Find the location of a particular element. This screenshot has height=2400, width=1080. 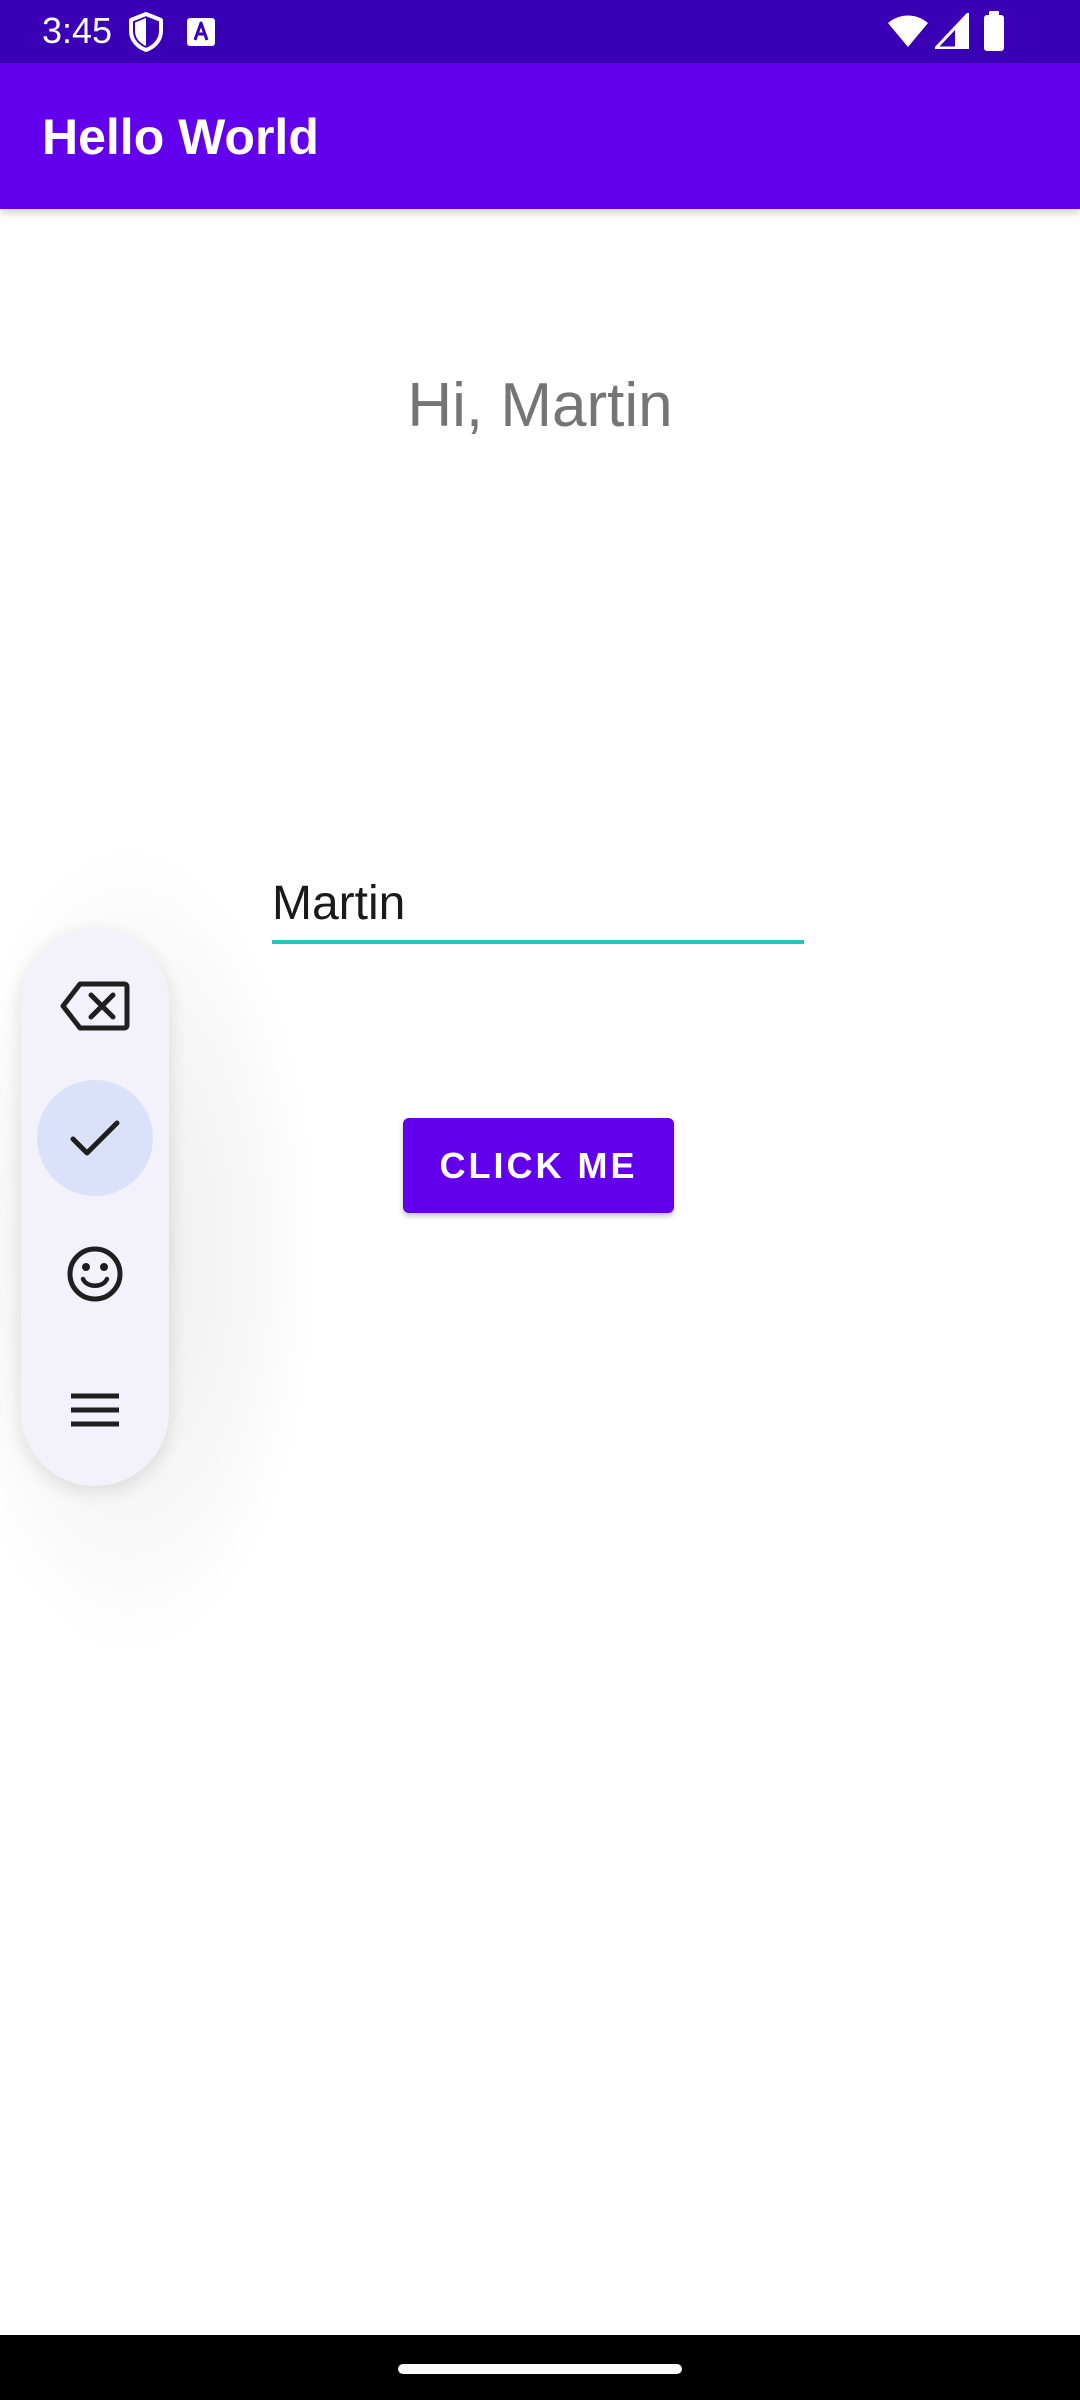

backspace-button is located at coordinates (95, 1006).